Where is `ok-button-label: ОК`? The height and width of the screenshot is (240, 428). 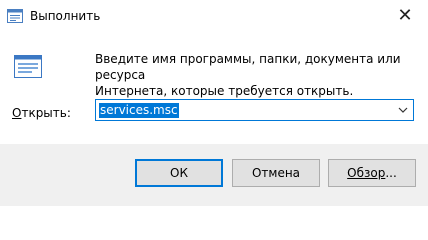 ok-button-label: ОК is located at coordinates (179, 173).